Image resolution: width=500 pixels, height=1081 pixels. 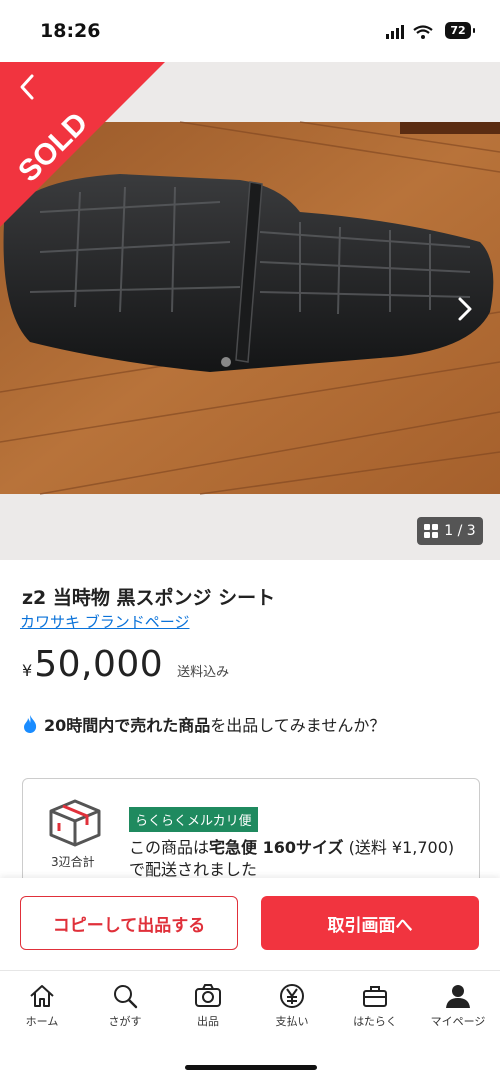 I want to click on tab-work: はたらく, so click(x=375, y=1006).